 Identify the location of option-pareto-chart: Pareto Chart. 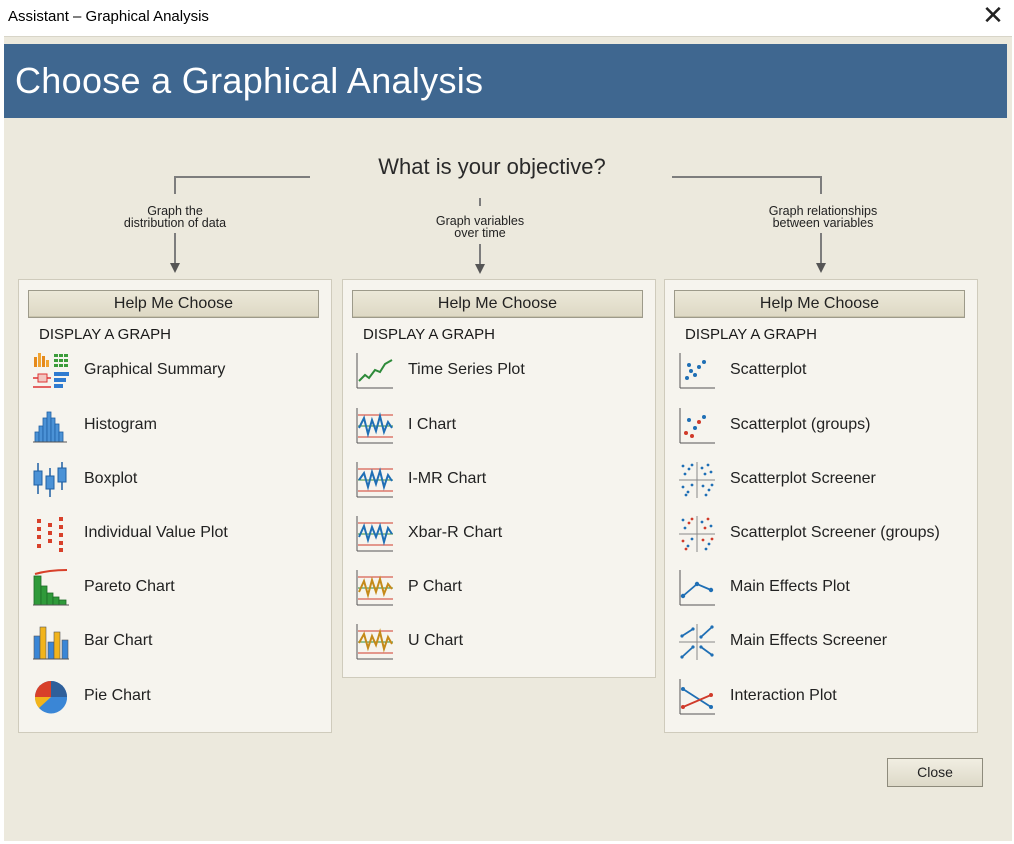
(174, 588).